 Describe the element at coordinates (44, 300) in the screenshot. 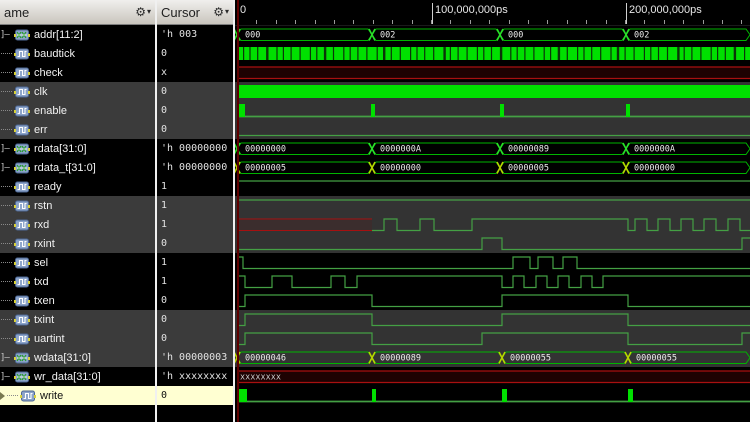

I see `signal-name-label: txen` at that location.